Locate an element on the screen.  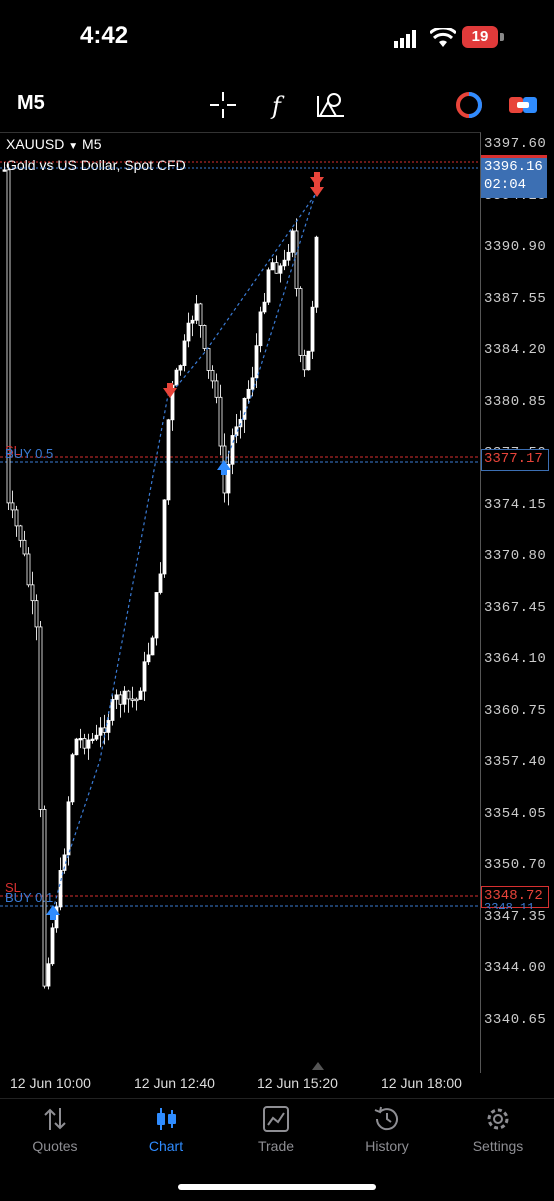
tab-label: Trade is located at coordinates (276, 1146).